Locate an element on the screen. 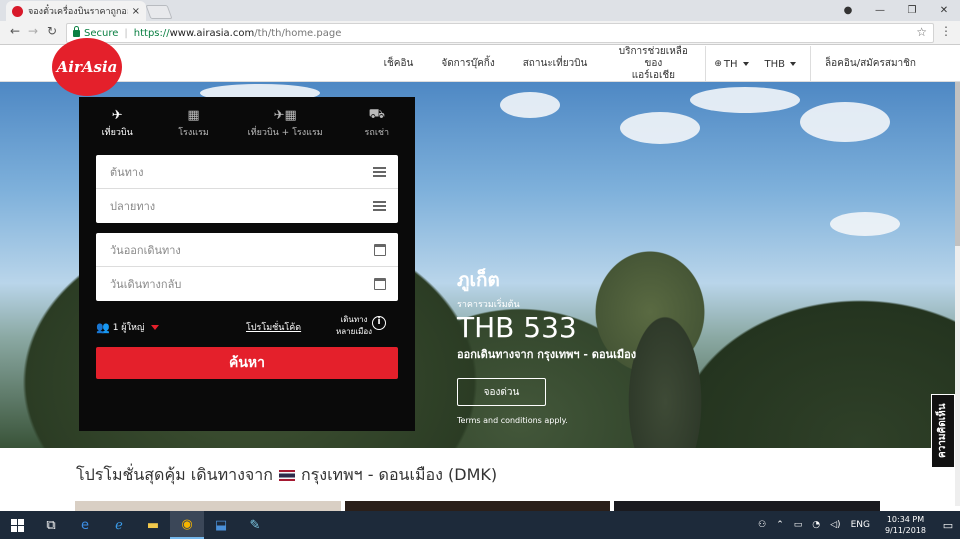 This screenshot has height=539, width=960. return-placeholder: วันเดินทางกลับ is located at coordinates (146, 284).